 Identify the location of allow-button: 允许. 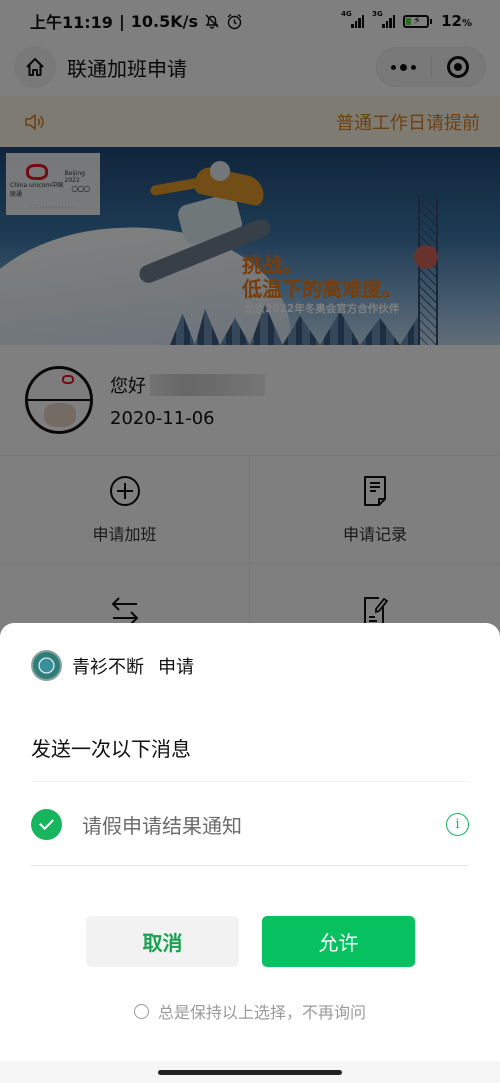
(338, 941).